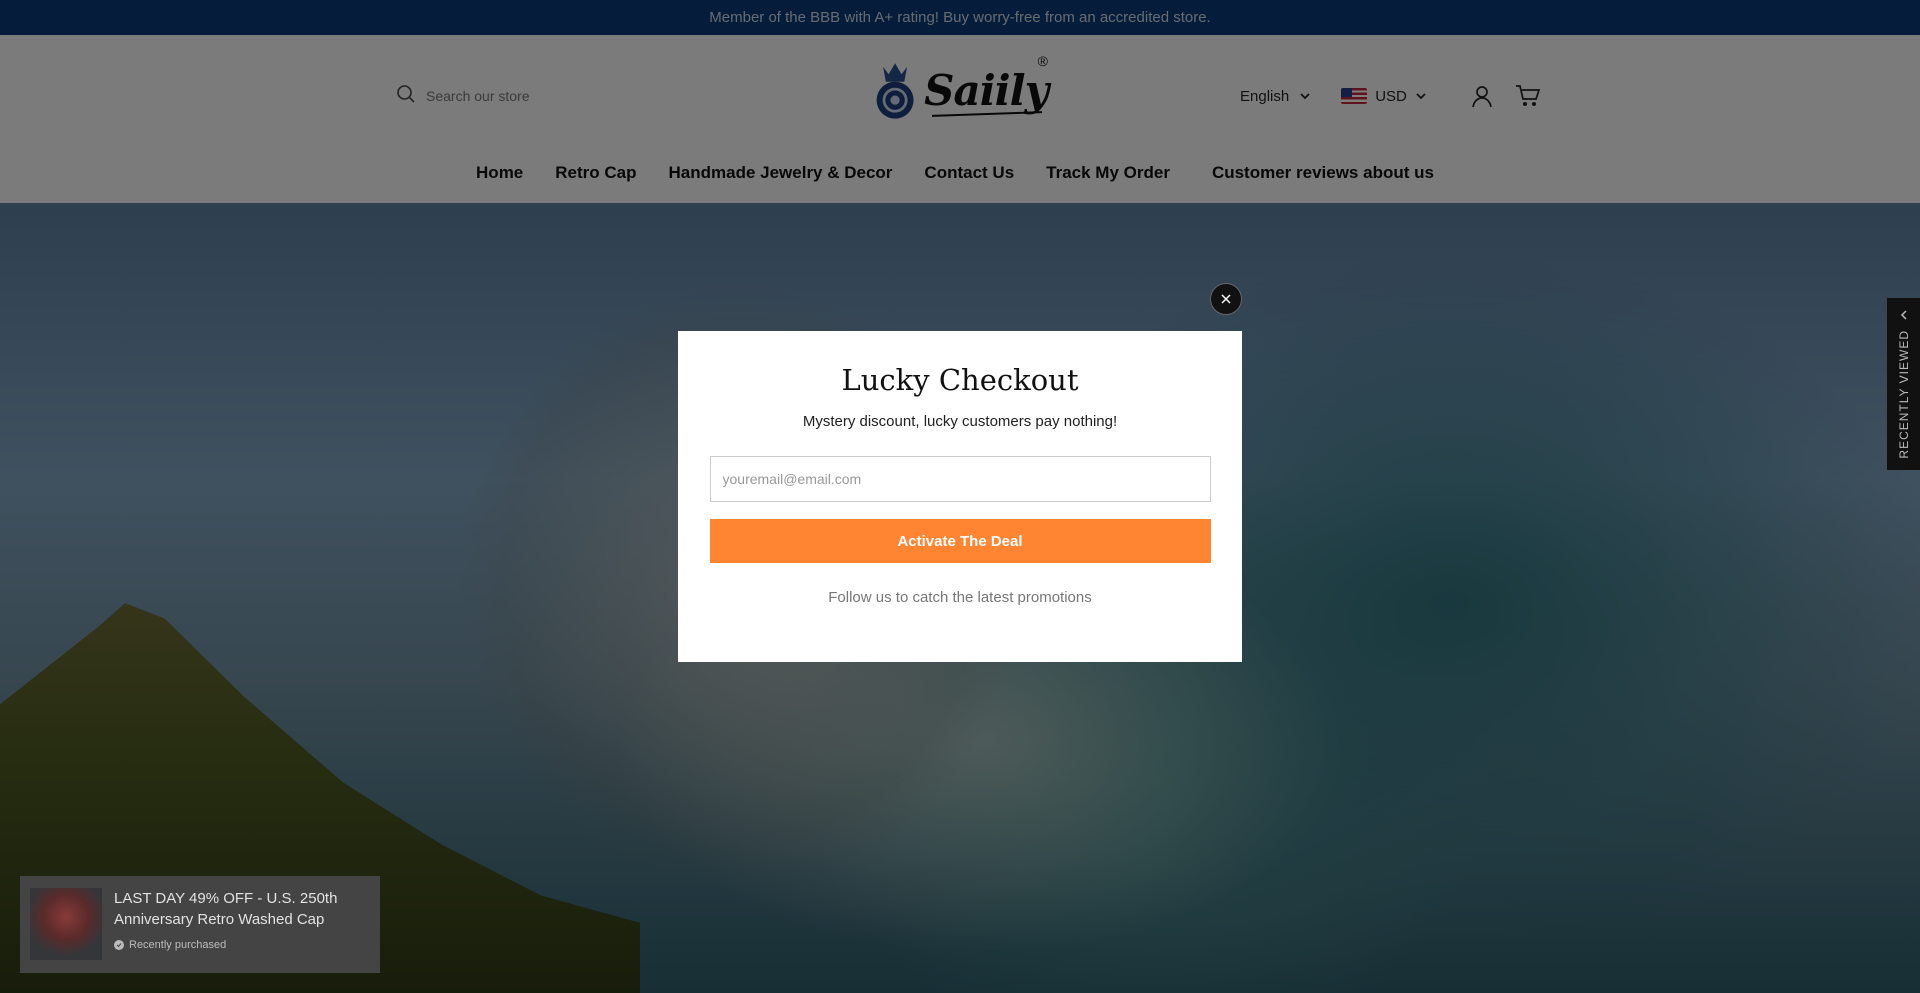  What do you see at coordinates (178, 945) in the screenshot?
I see `toast-meta-text: Recently purchased` at bounding box center [178, 945].